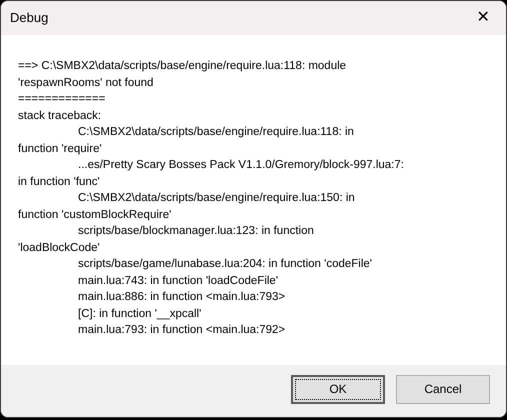 This screenshot has width=507, height=420. I want to click on error-message-line: ...es/Pretty Scary Bosses Pack V1.1.0/Gremory/block-997.lua:7:, so click(241, 165).